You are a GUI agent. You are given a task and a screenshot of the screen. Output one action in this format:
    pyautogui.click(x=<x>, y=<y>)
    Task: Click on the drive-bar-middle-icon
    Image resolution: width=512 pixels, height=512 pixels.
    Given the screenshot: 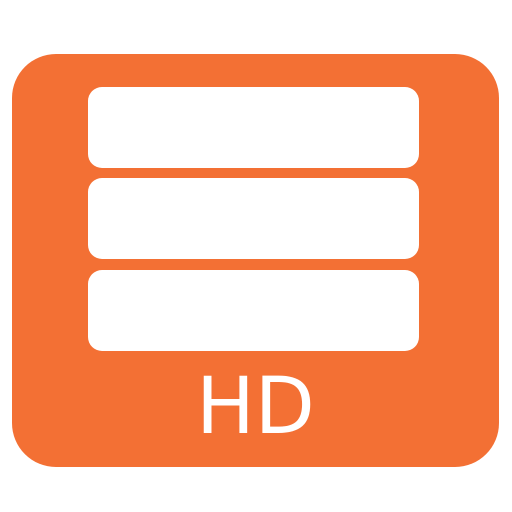 What is the action you would take?
    pyautogui.click(x=253, y=218)
    